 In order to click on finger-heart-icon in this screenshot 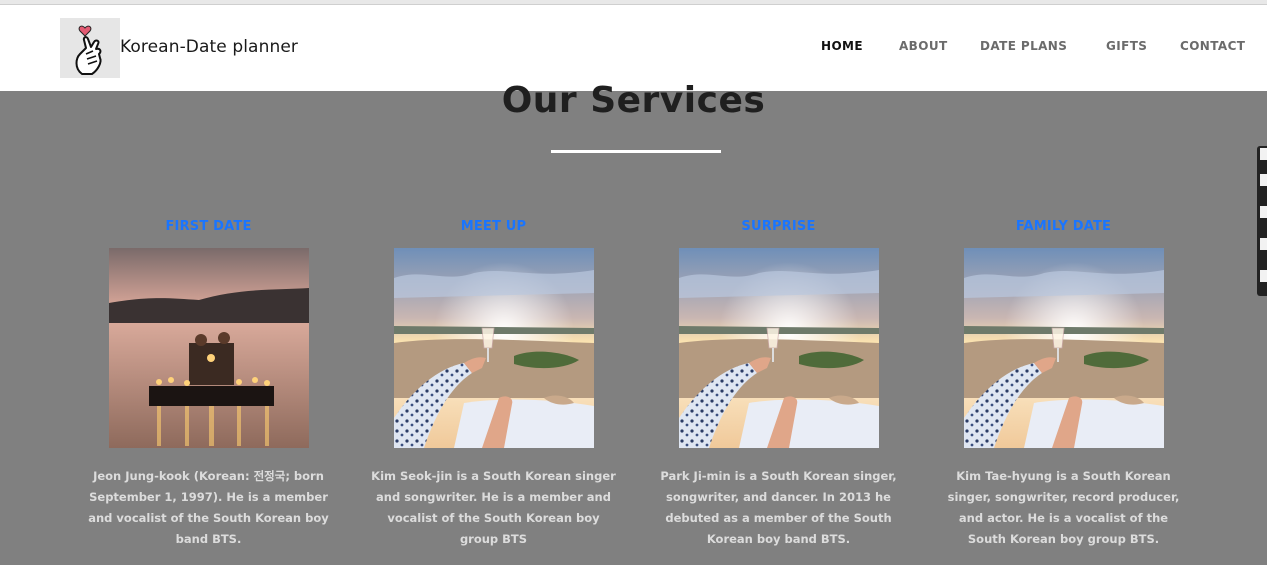, I will do `click(88, 50)`.